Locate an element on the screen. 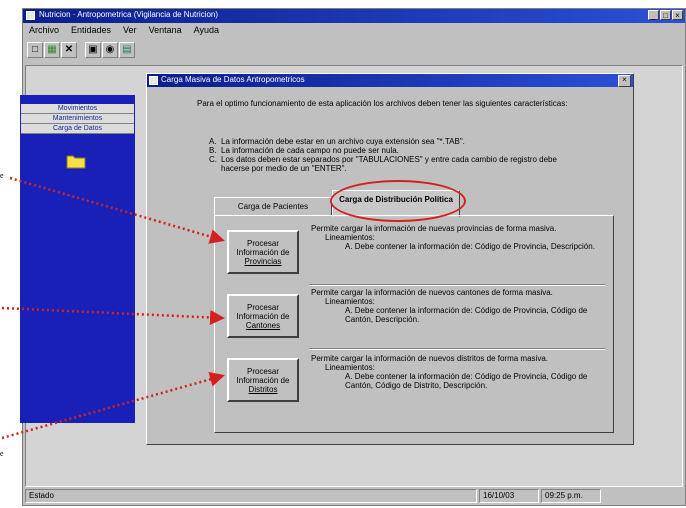 The width and height of the screenshot is (686, 508). arrow-to-cantones is located at coordinates (113, 315).